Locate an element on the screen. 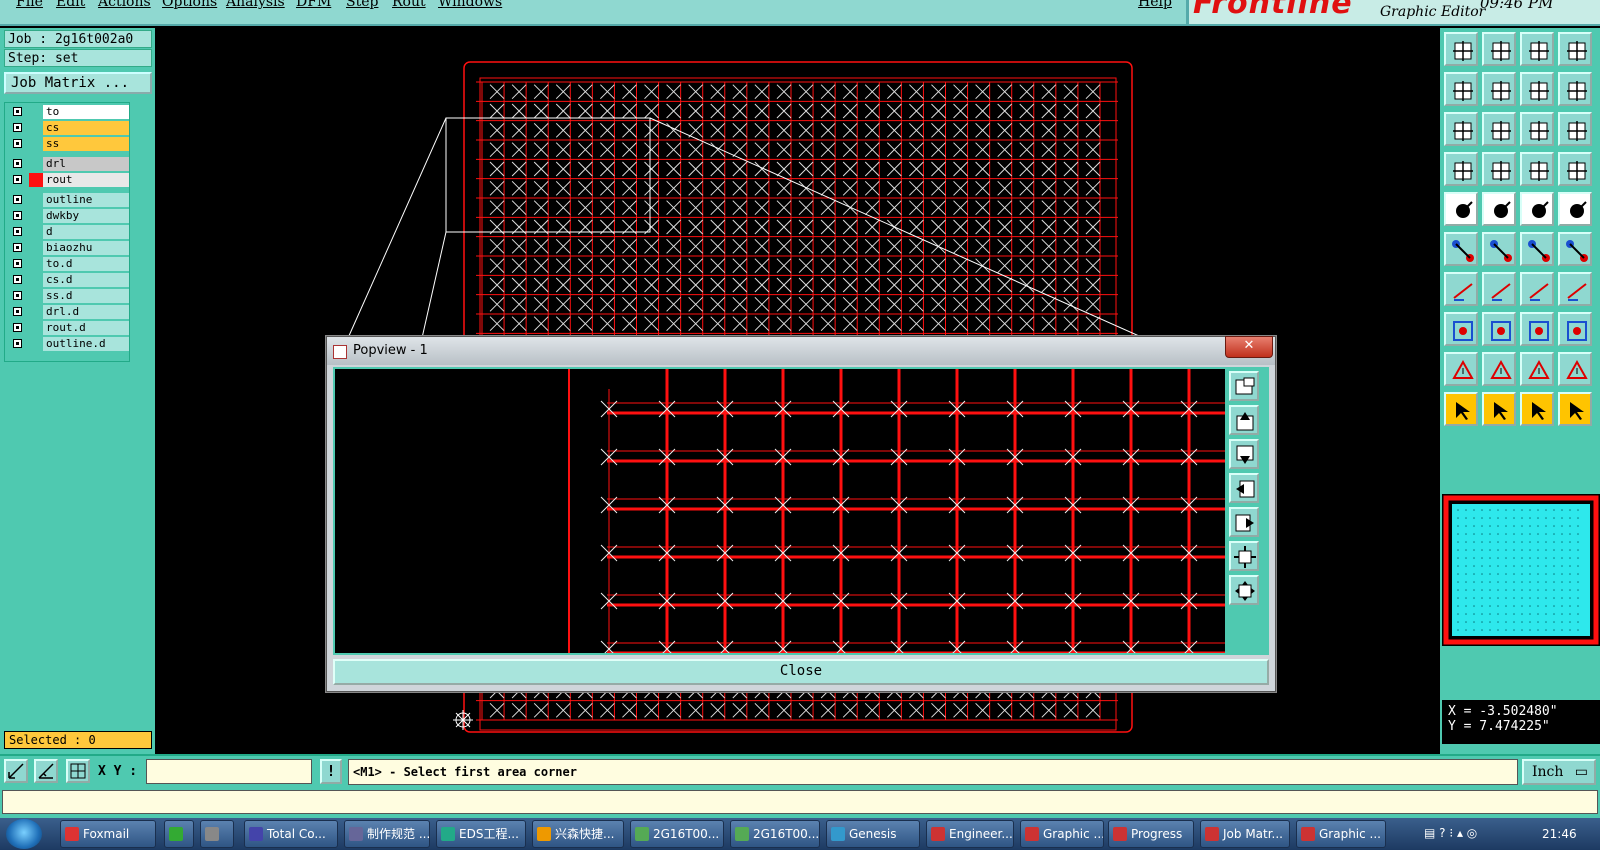  menu-step: Step is located at coordinates (362, 5).